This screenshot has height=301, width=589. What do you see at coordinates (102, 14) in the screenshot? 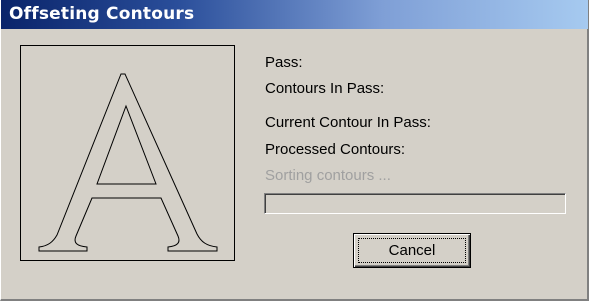
I see `window-title: Offseting Contours` at bounding box center [102, 14].